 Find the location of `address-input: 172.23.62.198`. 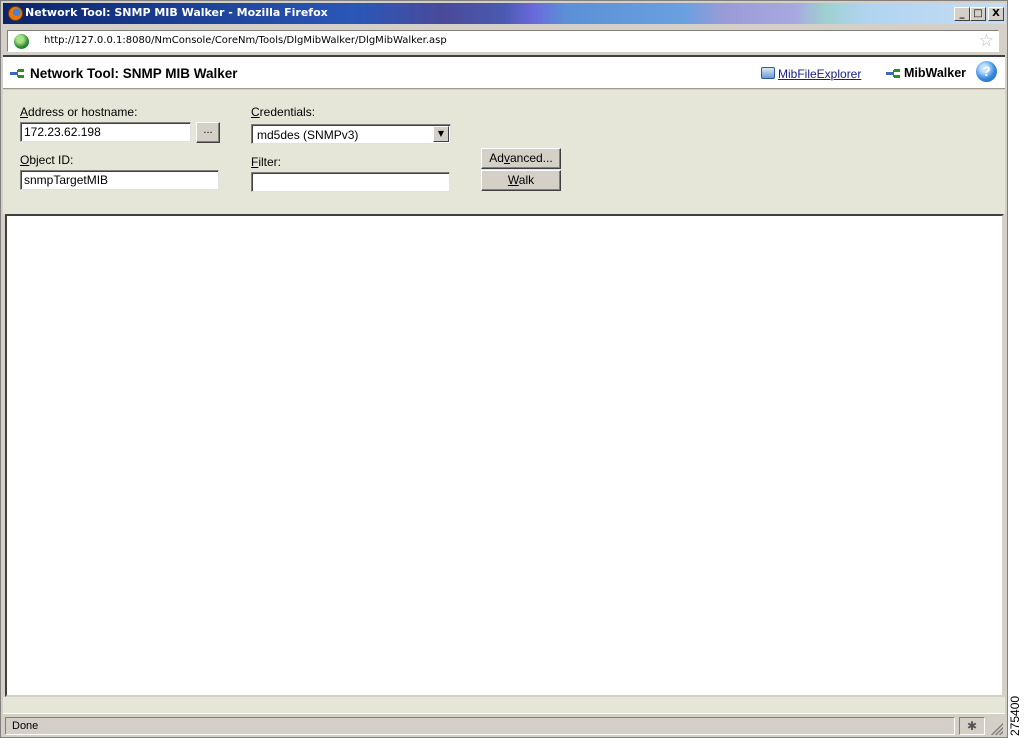

address-input: 172.23.62.198 is located at coordinates (105, 132).